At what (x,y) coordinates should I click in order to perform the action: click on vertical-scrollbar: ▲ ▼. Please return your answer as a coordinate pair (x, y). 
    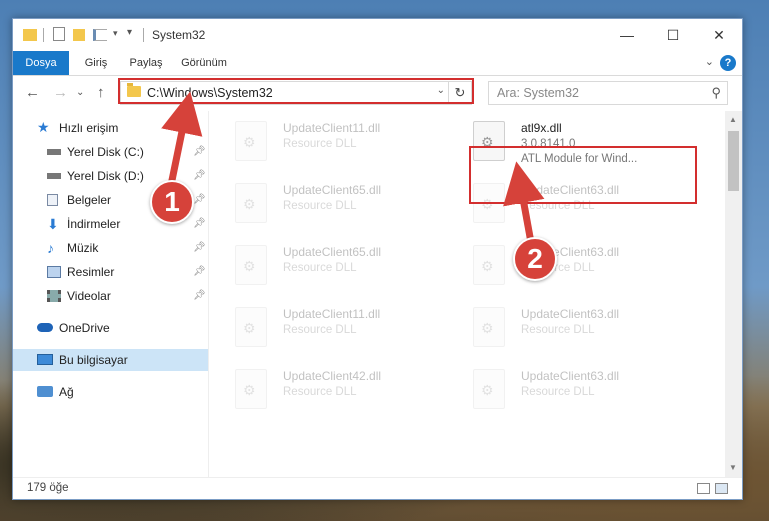
    Looking at the image, I should click on (733, 294).